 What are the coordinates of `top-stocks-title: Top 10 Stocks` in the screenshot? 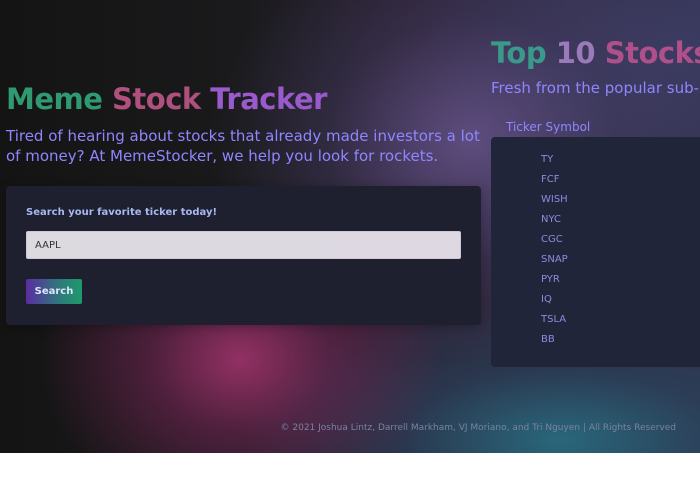 It's located at (595, 53).